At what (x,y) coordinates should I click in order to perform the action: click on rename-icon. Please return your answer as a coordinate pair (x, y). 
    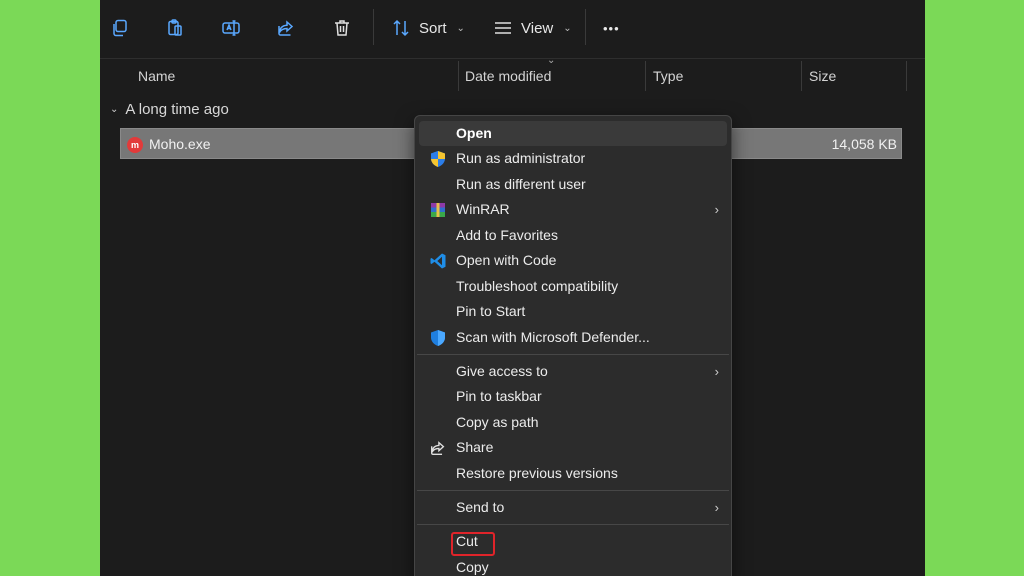
    Looking at the image, I should click on (231, 28).